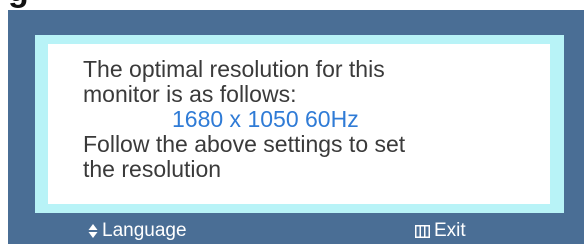 Image resolution: width=584 pixels, height=244 pixels. I want to click on osd-footer: Language Exit, so click(296, 231).